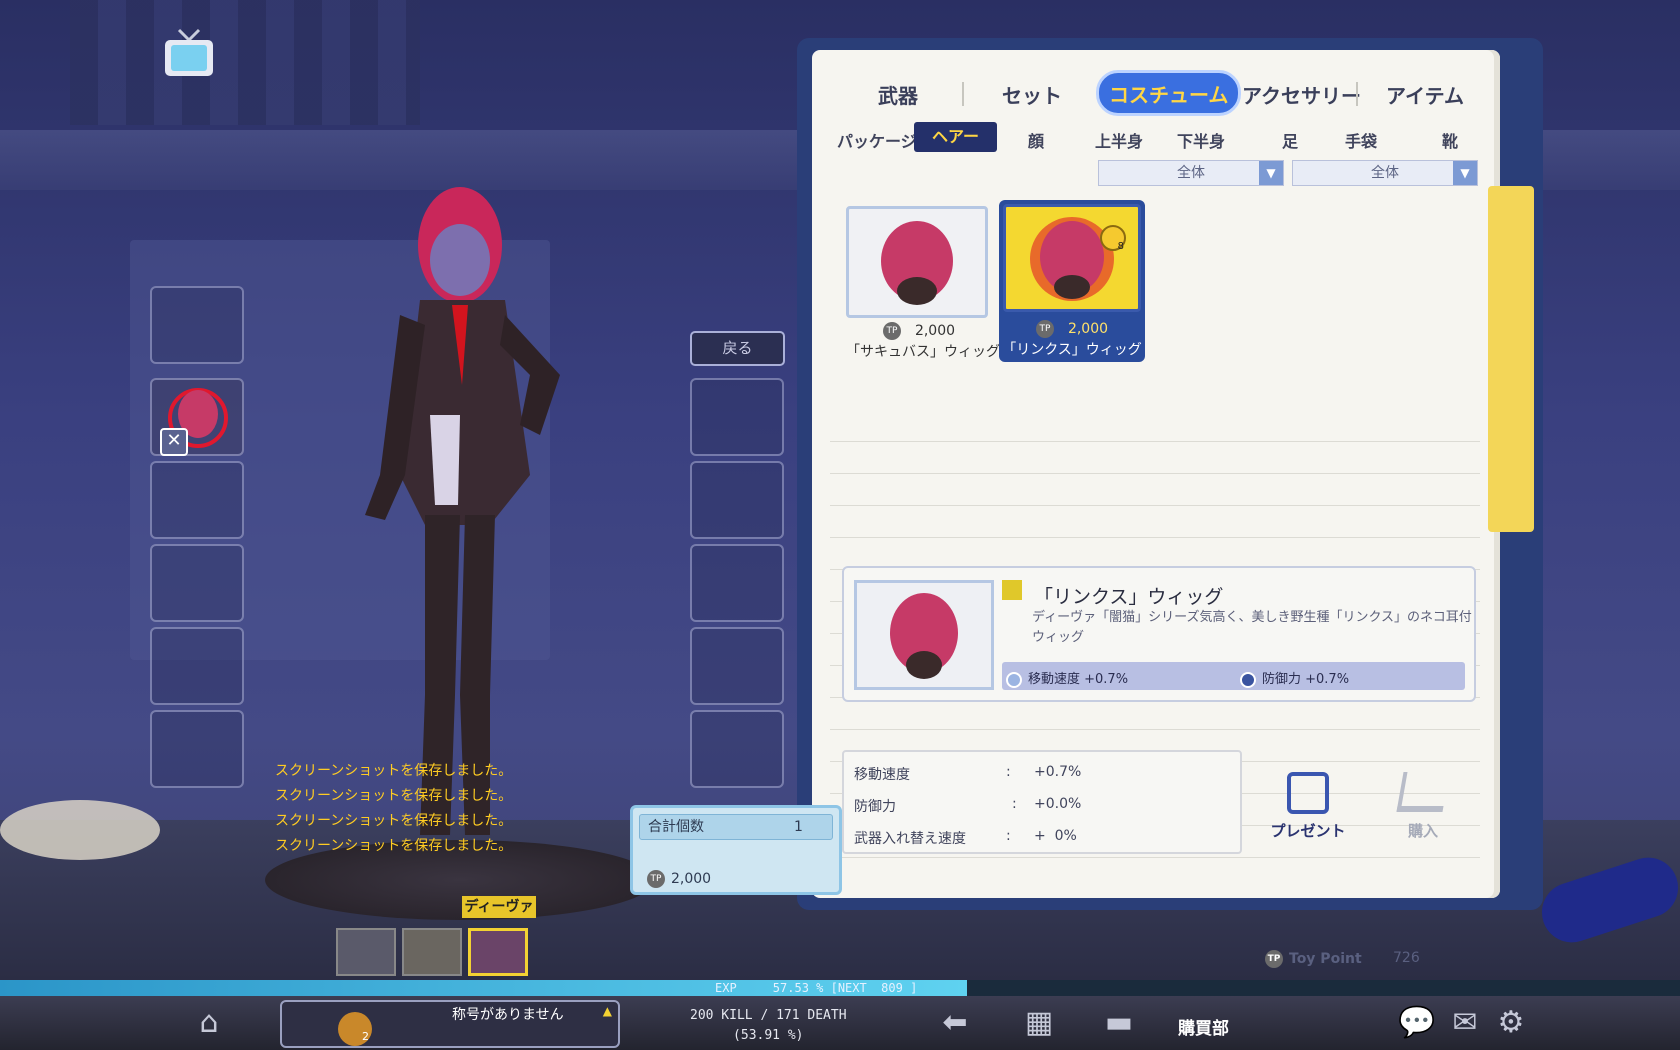 The image size is (1680, 1050). I want to click on rarity-icon, so click(1012, 590).